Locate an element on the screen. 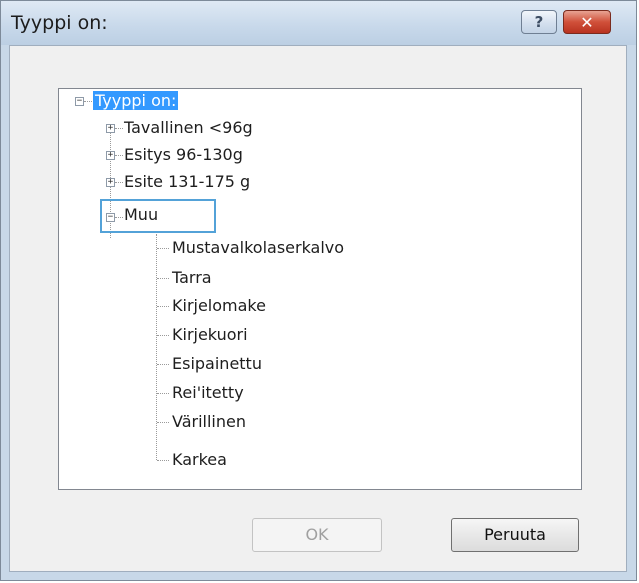 This screenshot has width=639, height=583. tree-item-kirjekuori: Kirjekuori is located at coordinates (210, 335).